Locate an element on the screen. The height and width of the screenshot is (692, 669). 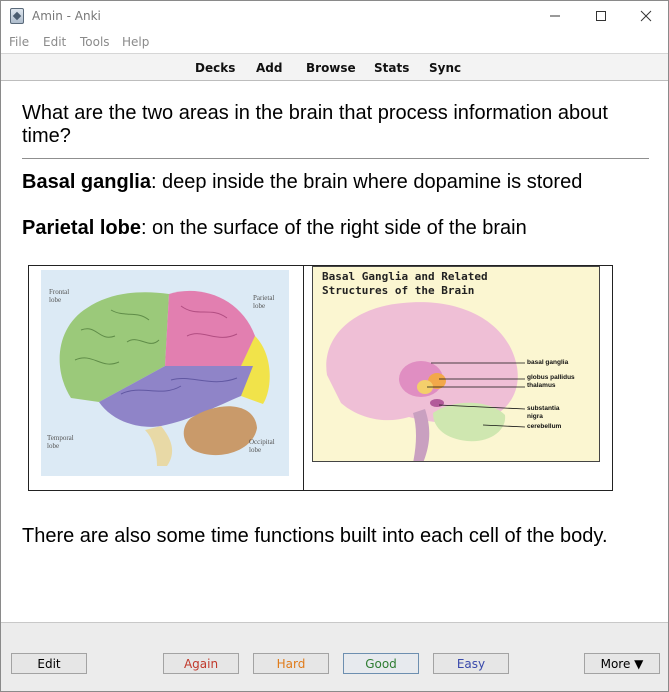
menu-bar: File Edit Tools Help is located at coordinates (334, 42).